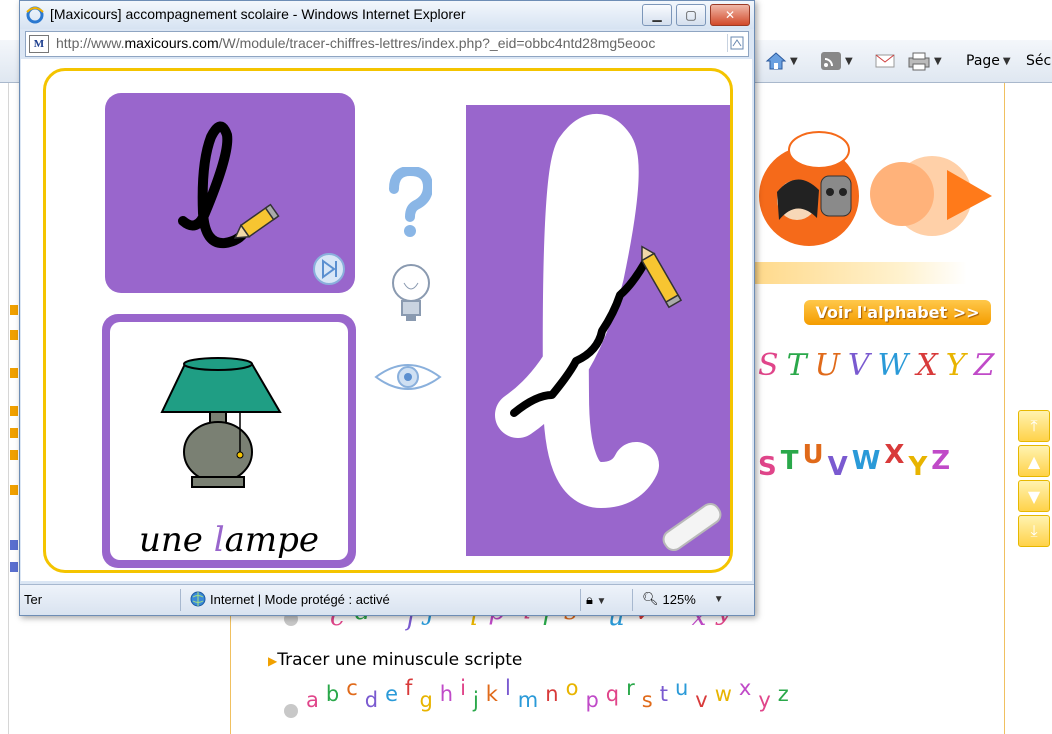 This screenshot has height=734, width=1052. I want to click on alphabet-letter: n, so click(551, 694).